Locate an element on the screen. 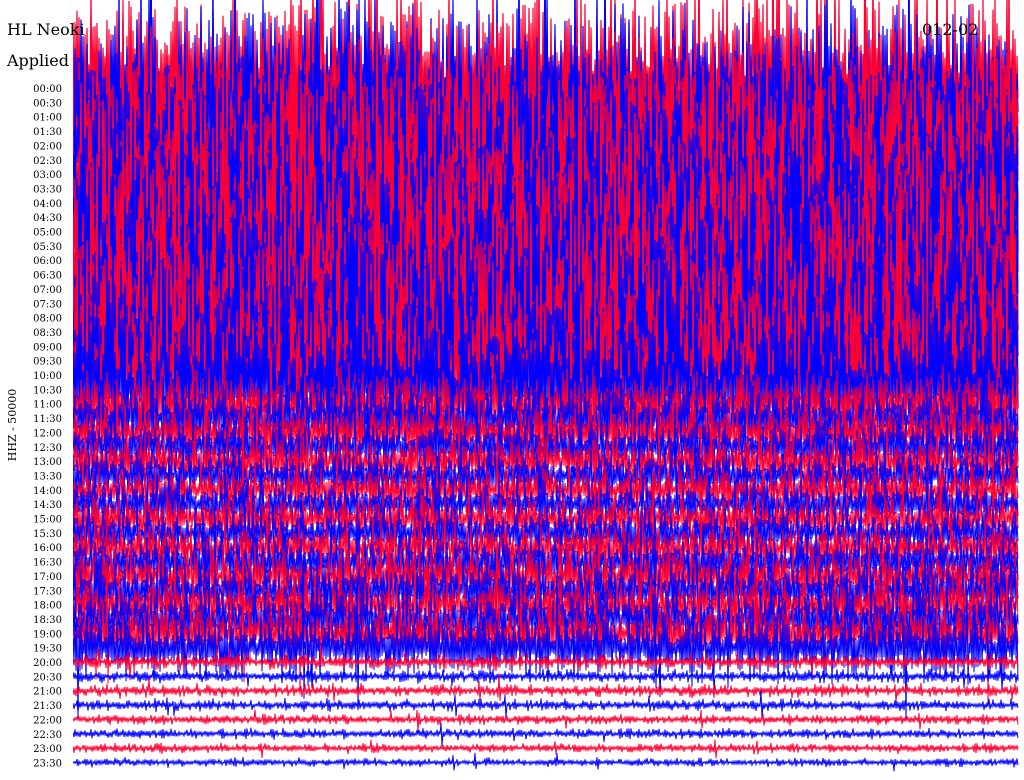 This screenshot has width=1024, height=780. time-tick-label: 04:00 is located at coordinates (47, 204).